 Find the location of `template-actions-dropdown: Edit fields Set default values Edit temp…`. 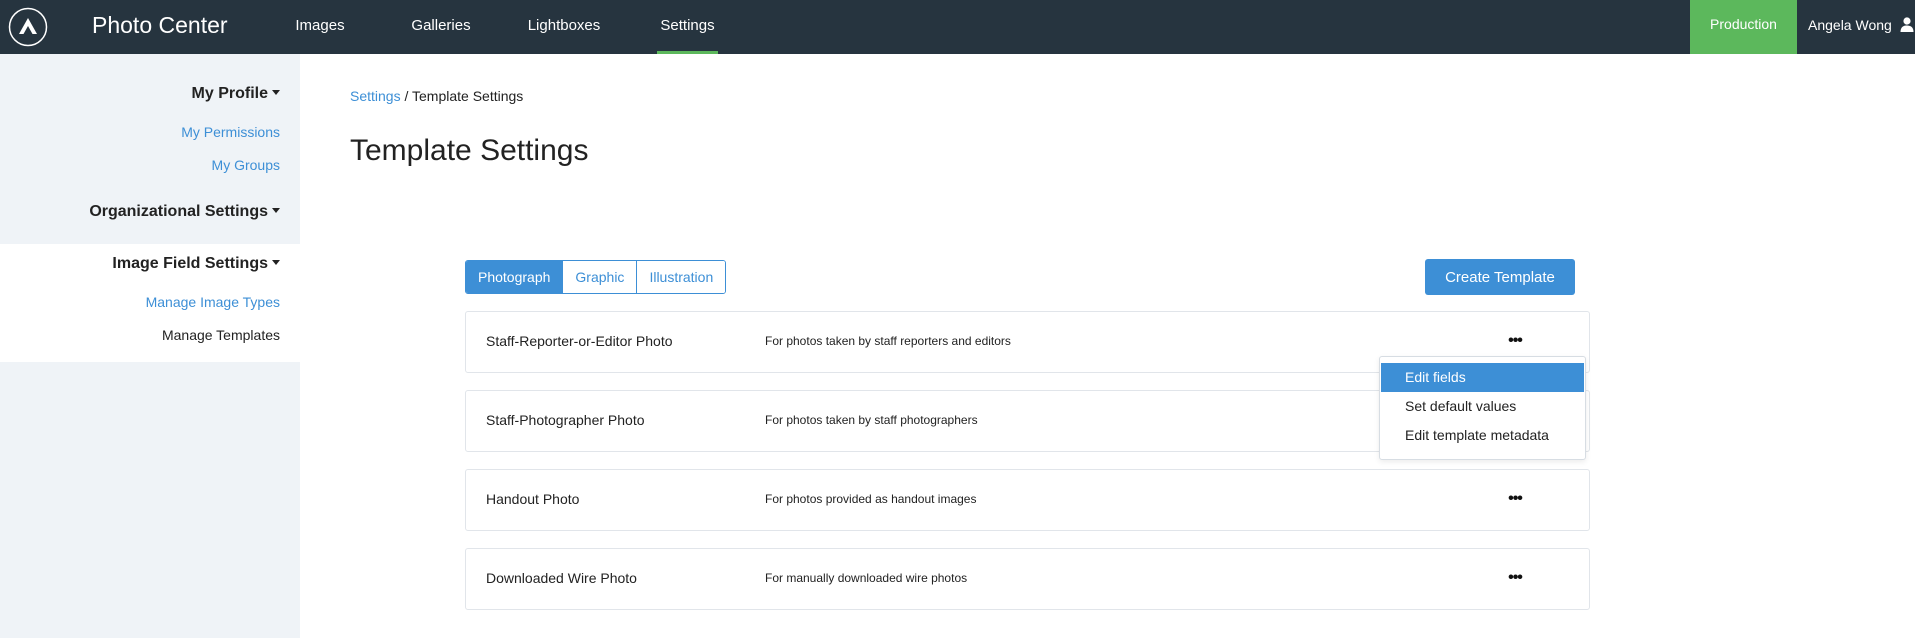

template-actions-dropdown: Edit fields Set default values Edit temp… is located at coordinates (1482, 408).